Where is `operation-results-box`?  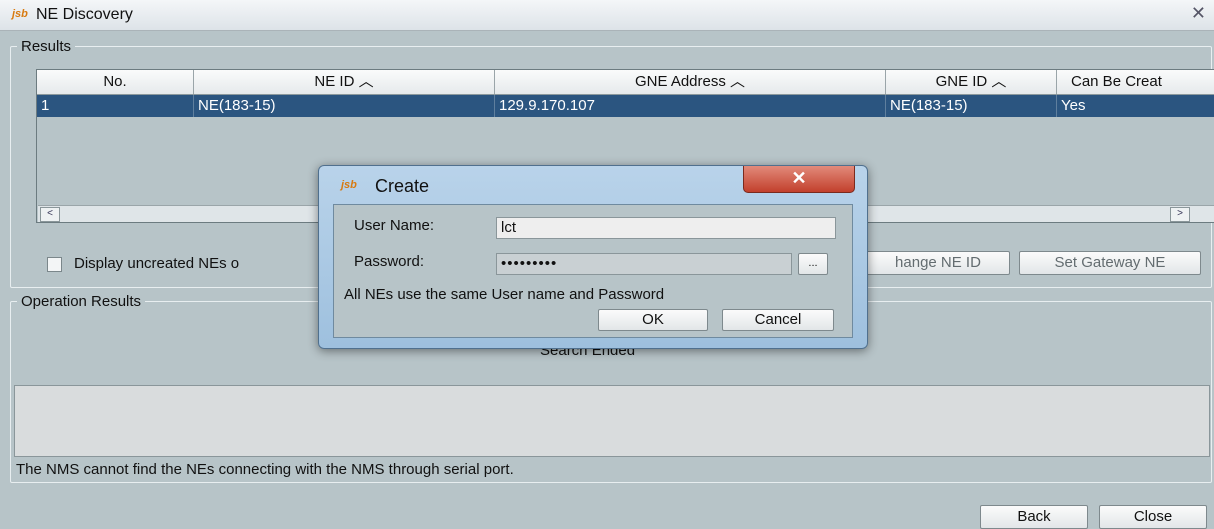 operation-results-box is located at coordinates (612, 421).